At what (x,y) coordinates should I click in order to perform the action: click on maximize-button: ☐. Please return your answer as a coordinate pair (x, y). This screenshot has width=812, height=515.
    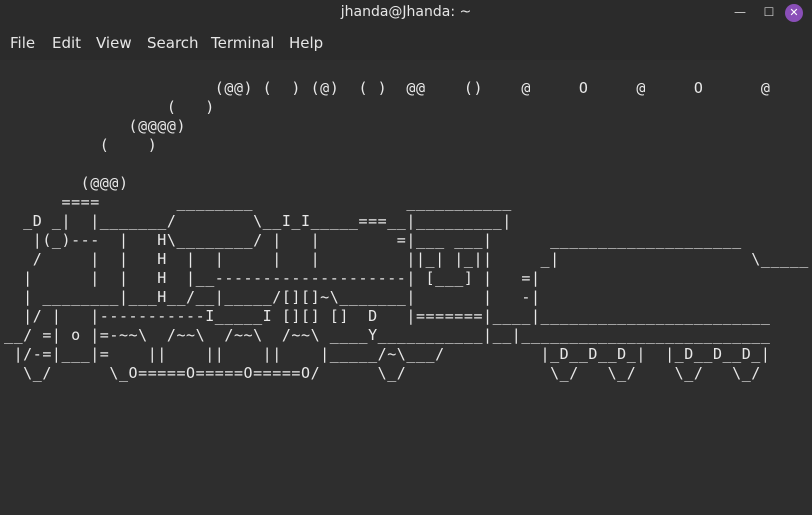
    Looking at the image, I should click on (769, 12).